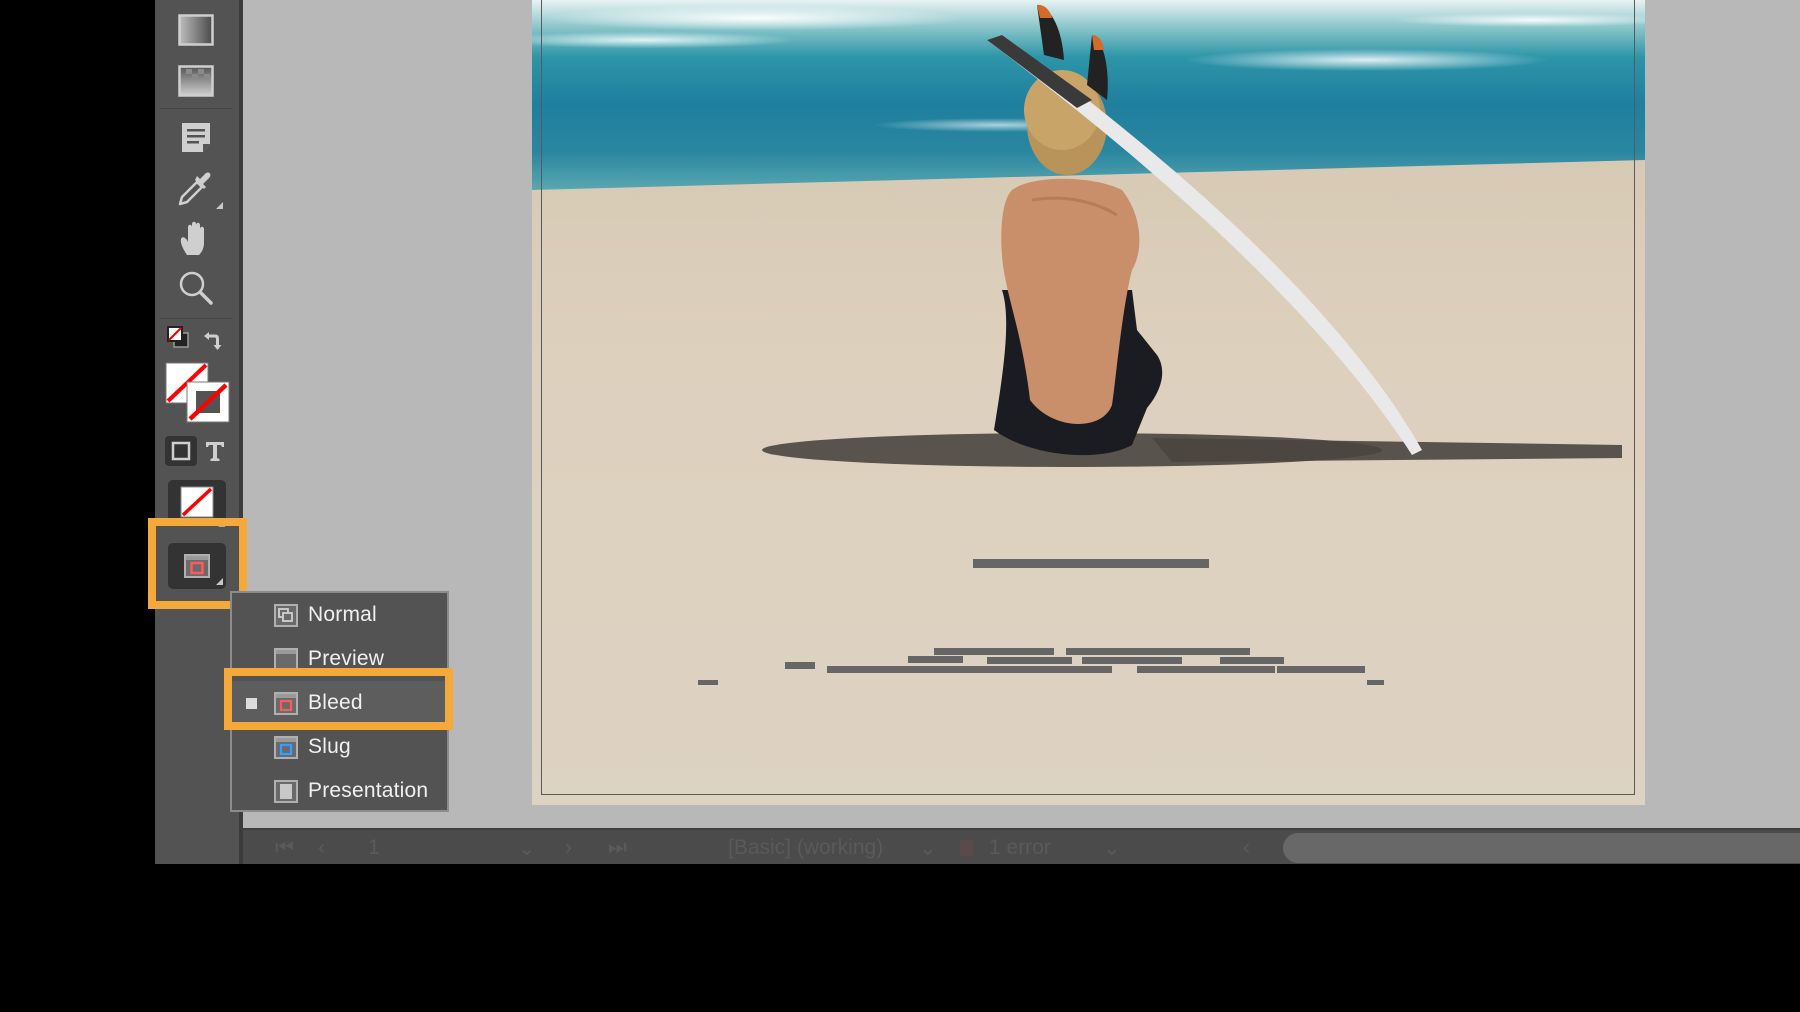 The width and height of the screenshot is (1800, 1012). What do you see at coordinates (284, 848) in the screenshot?
I see `first-page-button: ⏮` at bounding box center [284, 848].